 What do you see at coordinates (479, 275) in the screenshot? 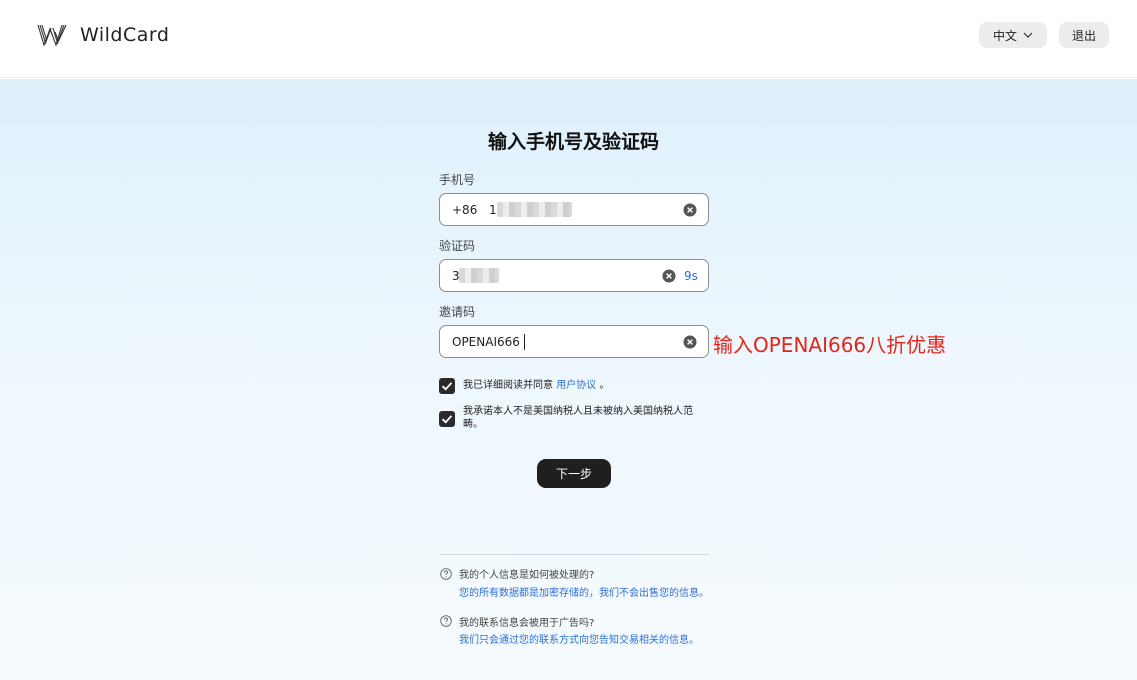
I see `redacted-code` at bounding box center [479, 275].